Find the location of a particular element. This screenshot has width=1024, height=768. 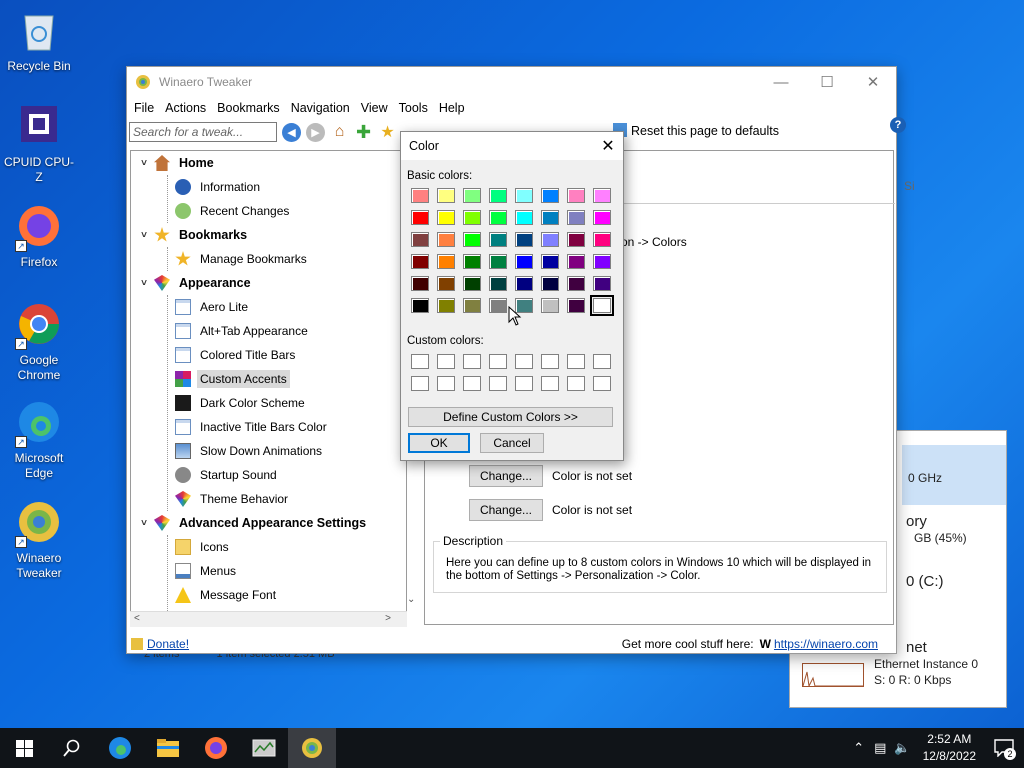

tree-item-colored-title-bars: Colored Title Bars is located at coordinates (268, 355).